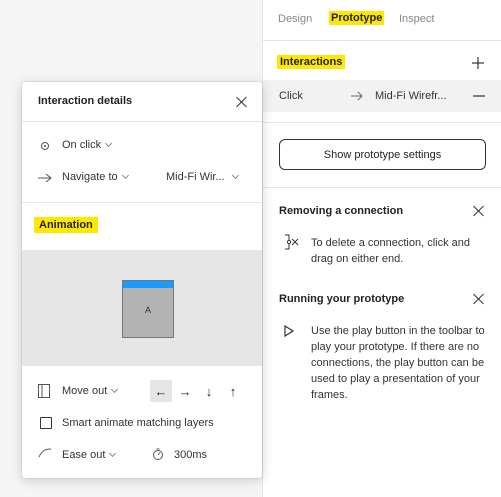 The height and width of the screenshot is (497, 501). Describe the element at coordinates (84, 455) in the screenshot. I see `easing-value: Ease out` at that location.